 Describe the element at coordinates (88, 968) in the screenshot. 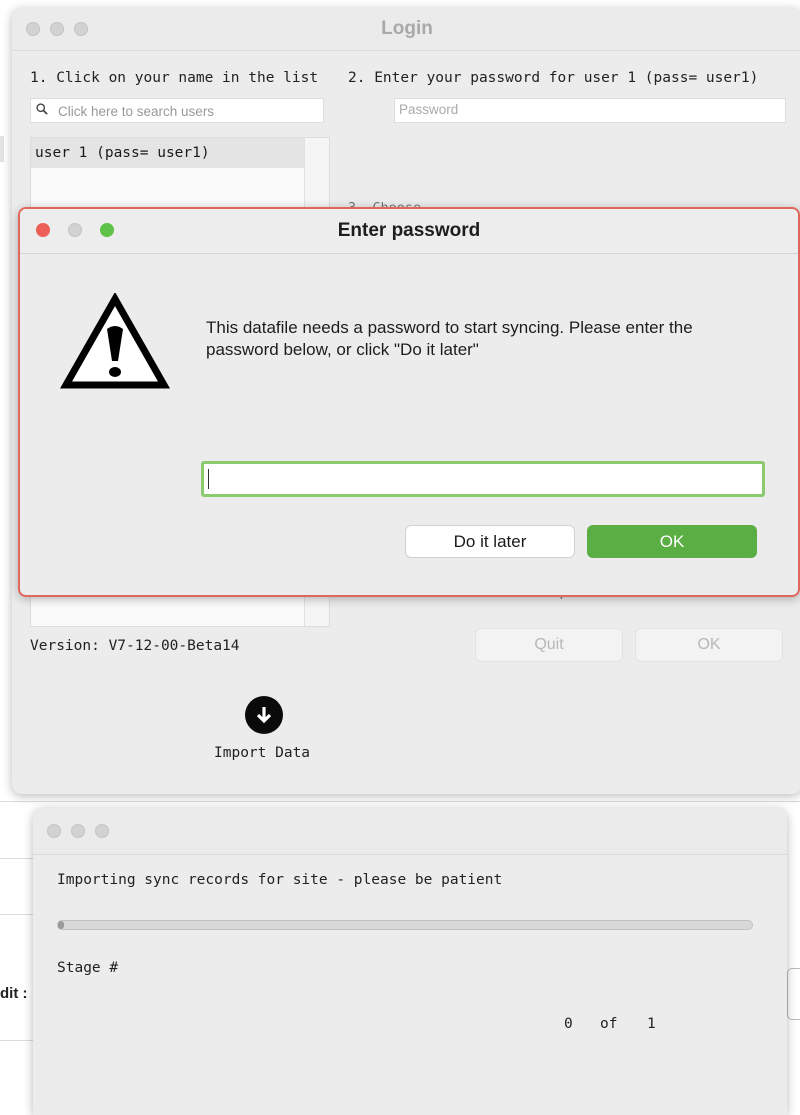

I see `stage-label: Stage #` at that location.